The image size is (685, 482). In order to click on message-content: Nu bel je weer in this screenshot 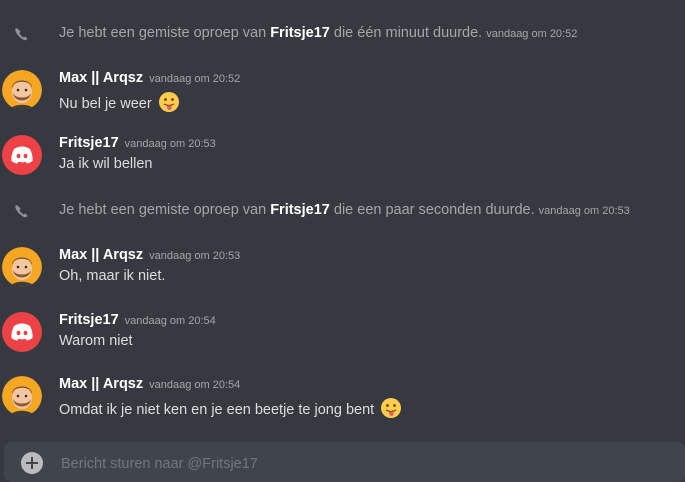, I will do `click(119, 102)`.